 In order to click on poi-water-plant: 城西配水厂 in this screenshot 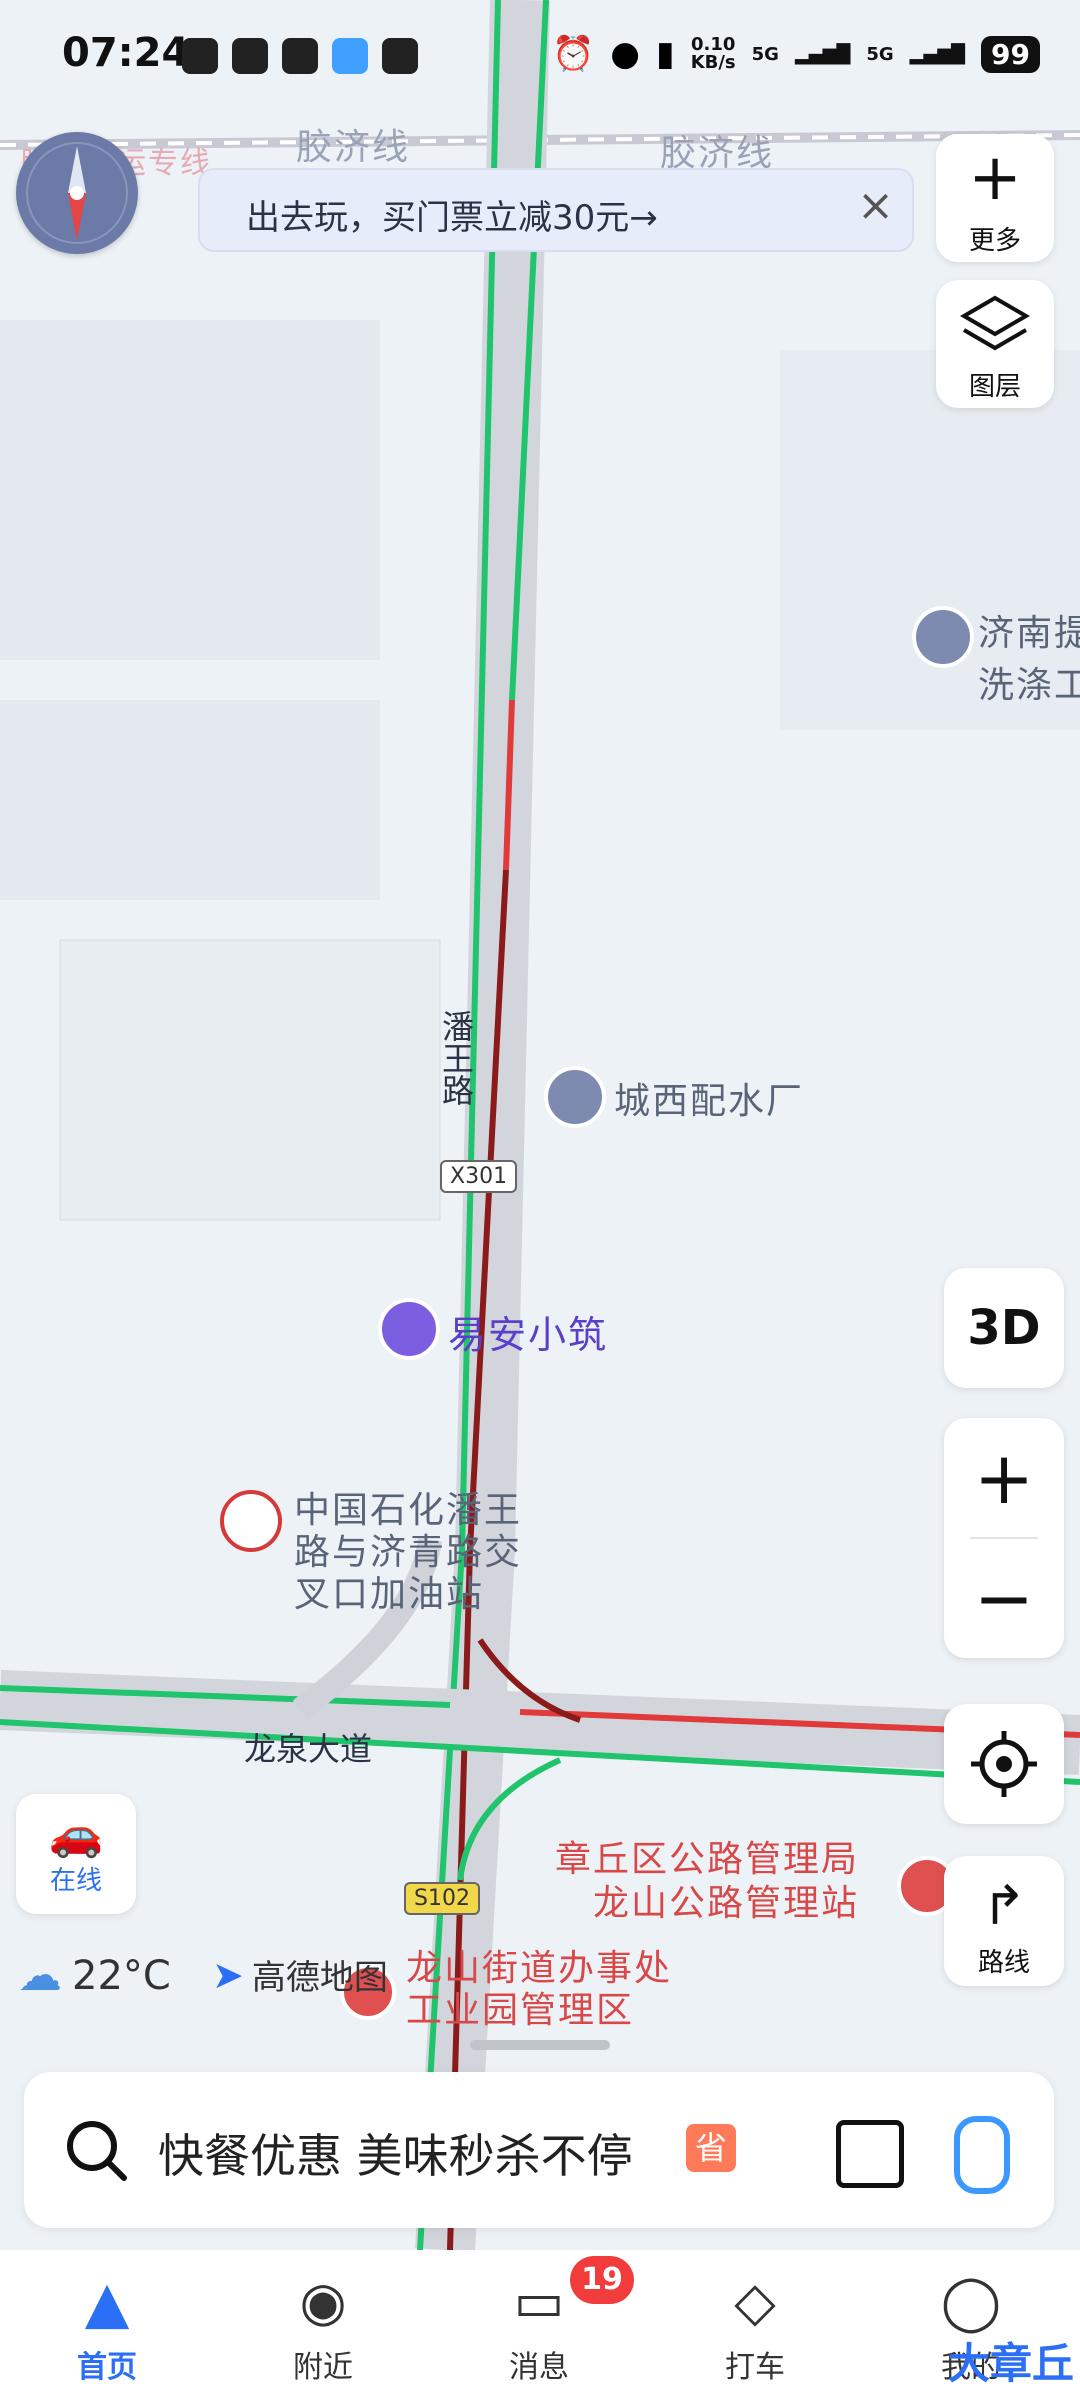, I will do `click(673, 1099)`.